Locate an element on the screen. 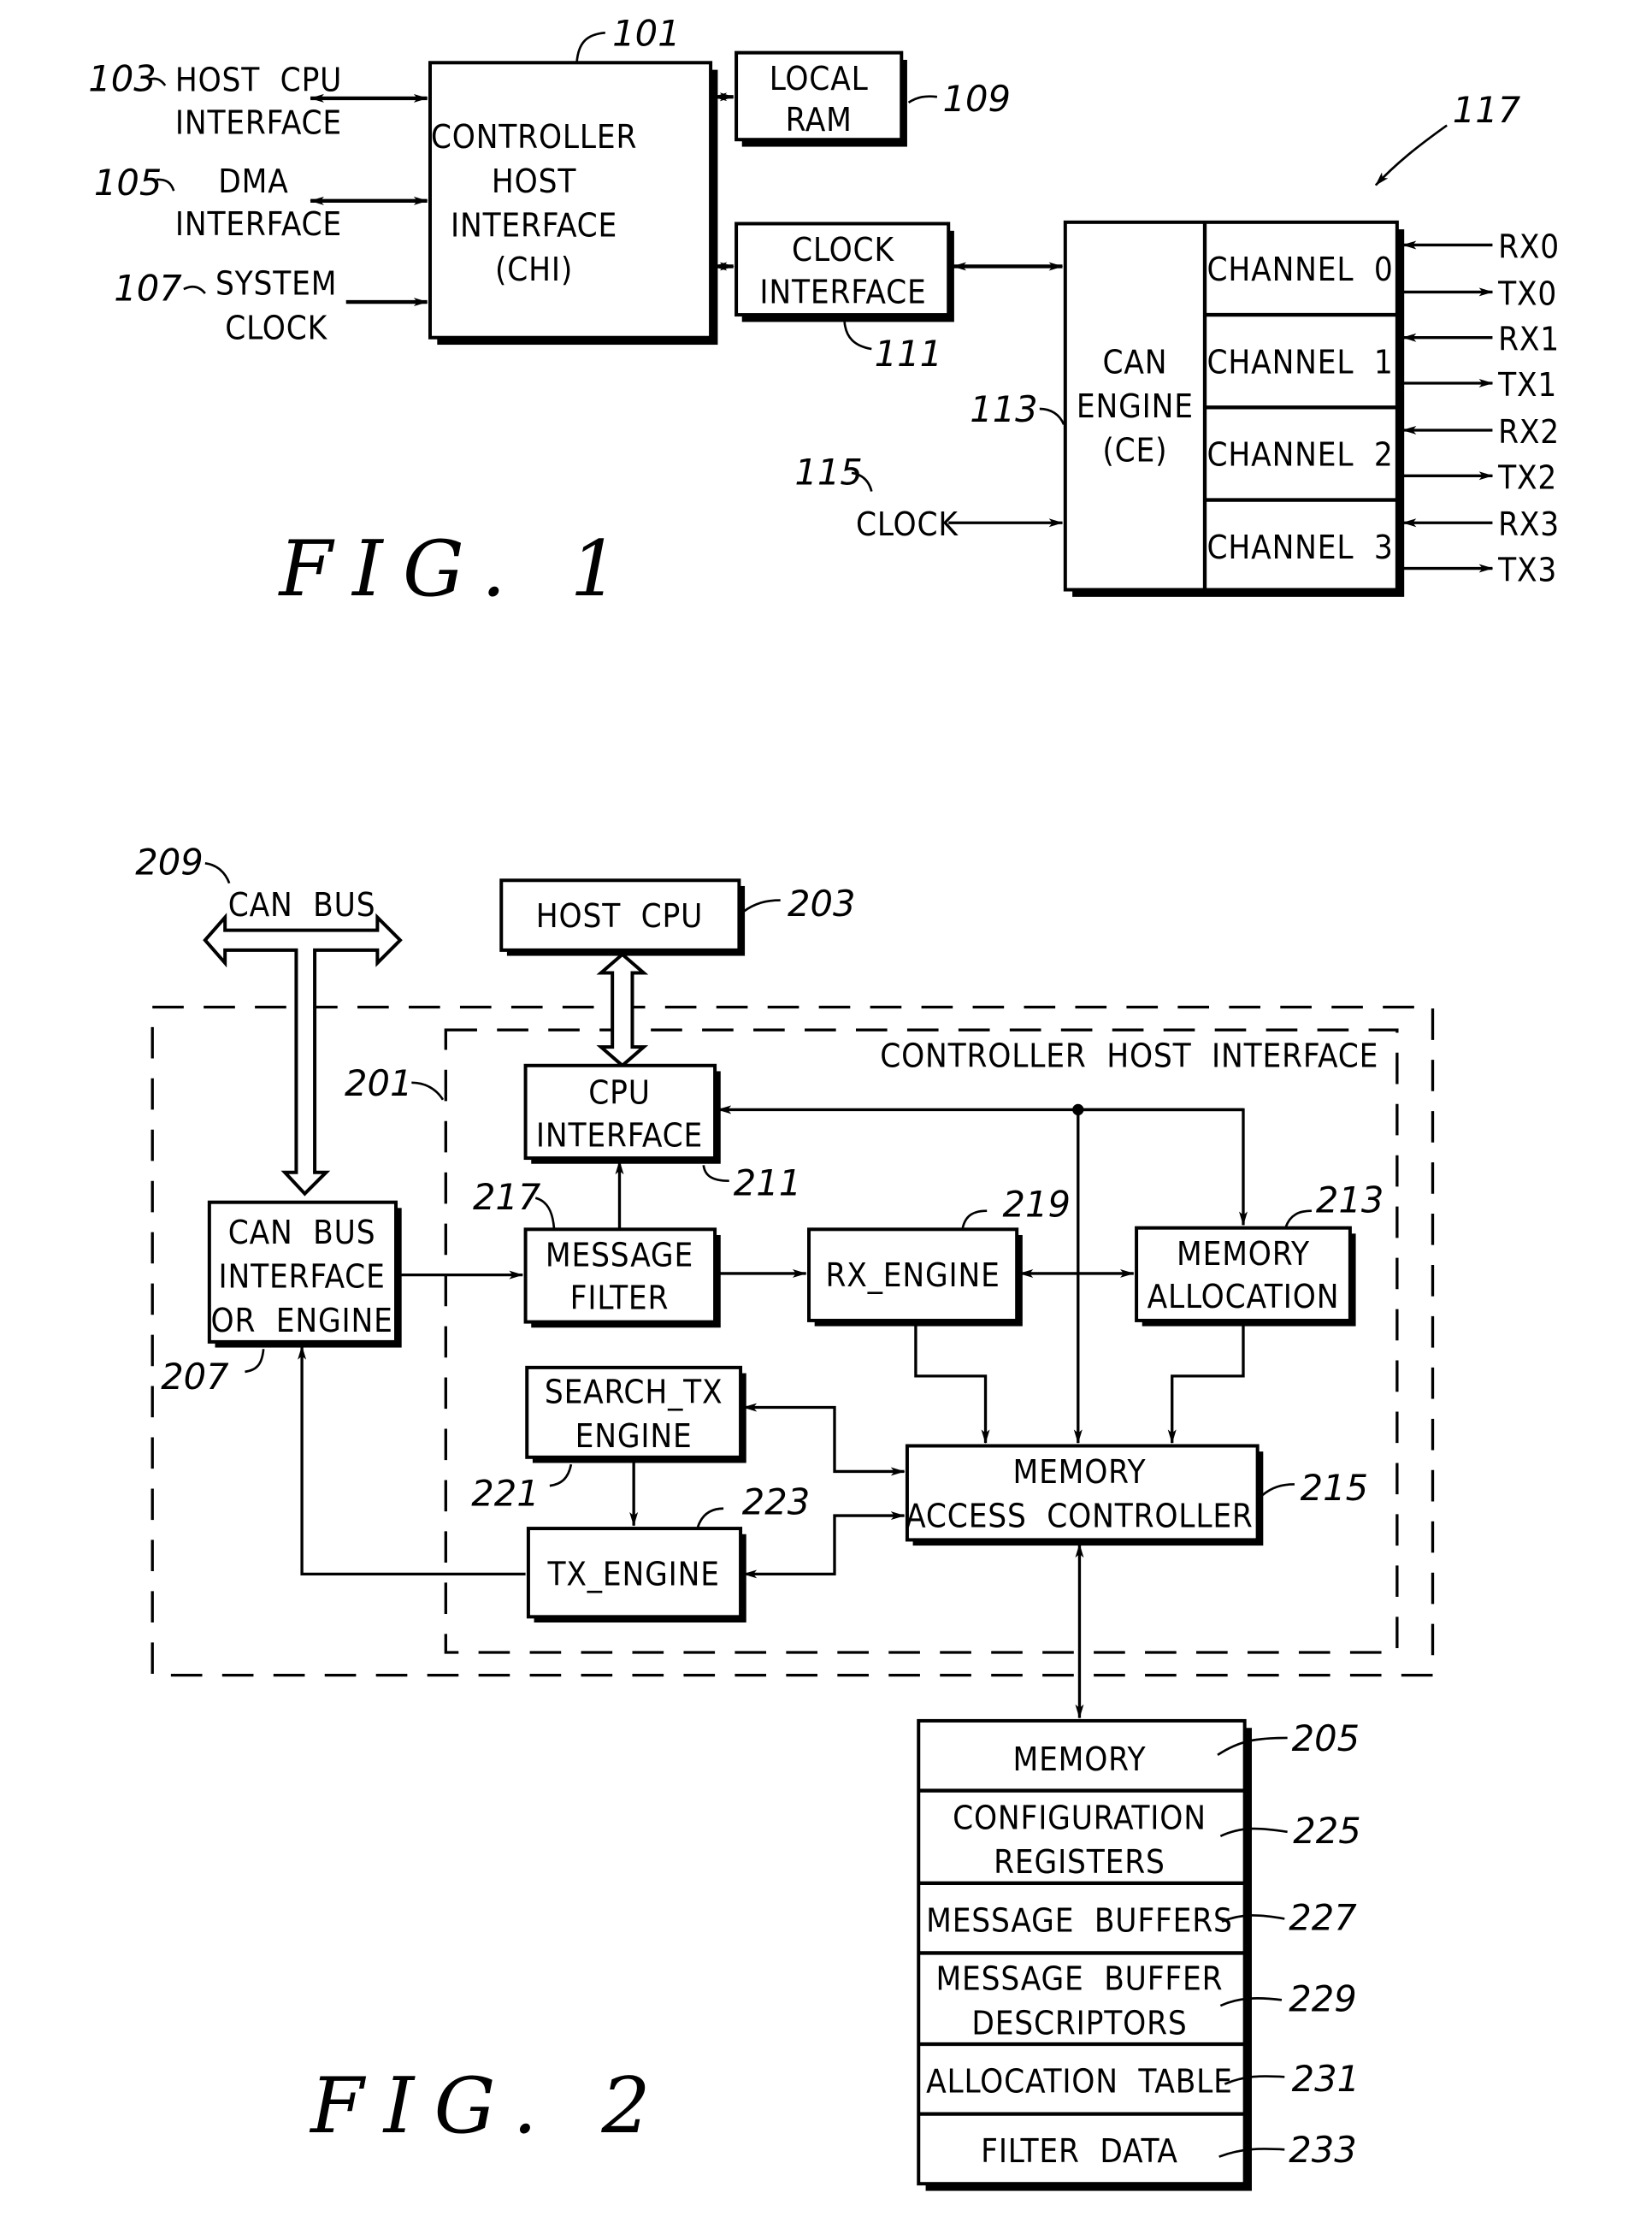  tx-engine-block: TX_ENGINE 223 is located at coordinates (668, 1552).